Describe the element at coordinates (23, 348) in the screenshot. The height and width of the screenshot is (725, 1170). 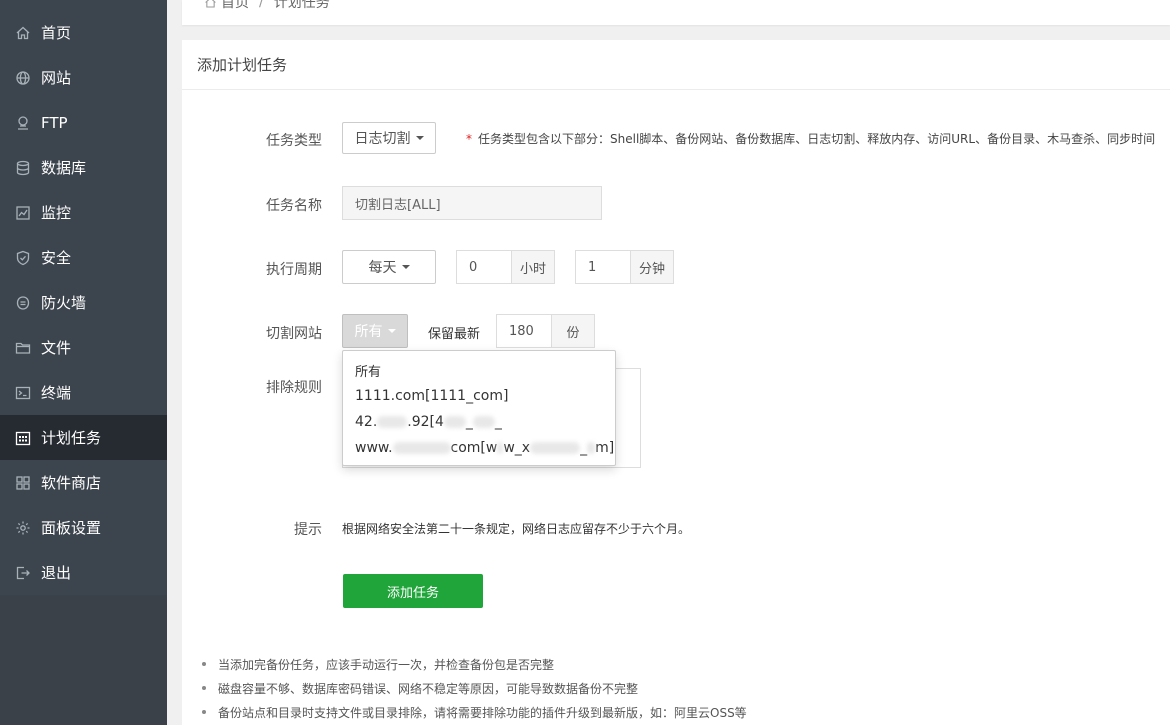
I see `folder-icon` at that location.